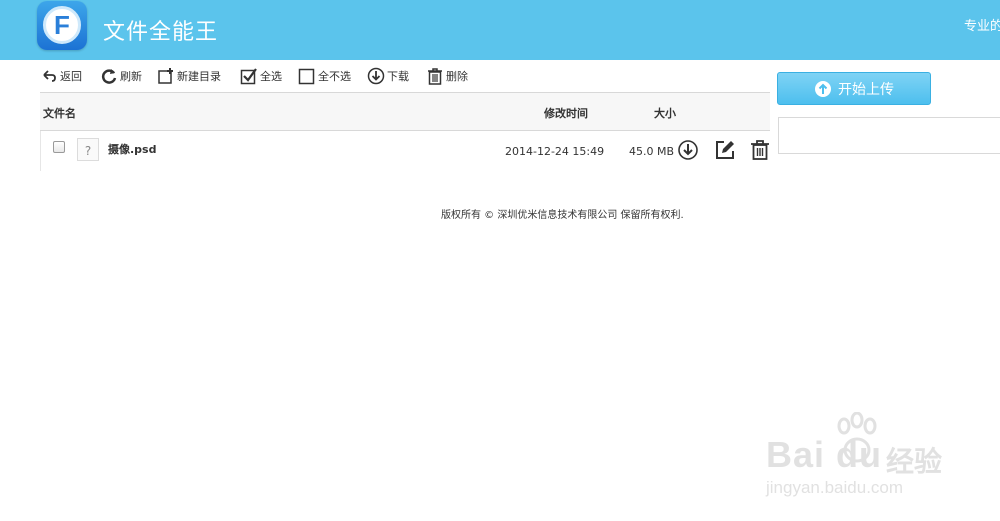  I want to click on header-right-text: 专业的, so click(982, 26).